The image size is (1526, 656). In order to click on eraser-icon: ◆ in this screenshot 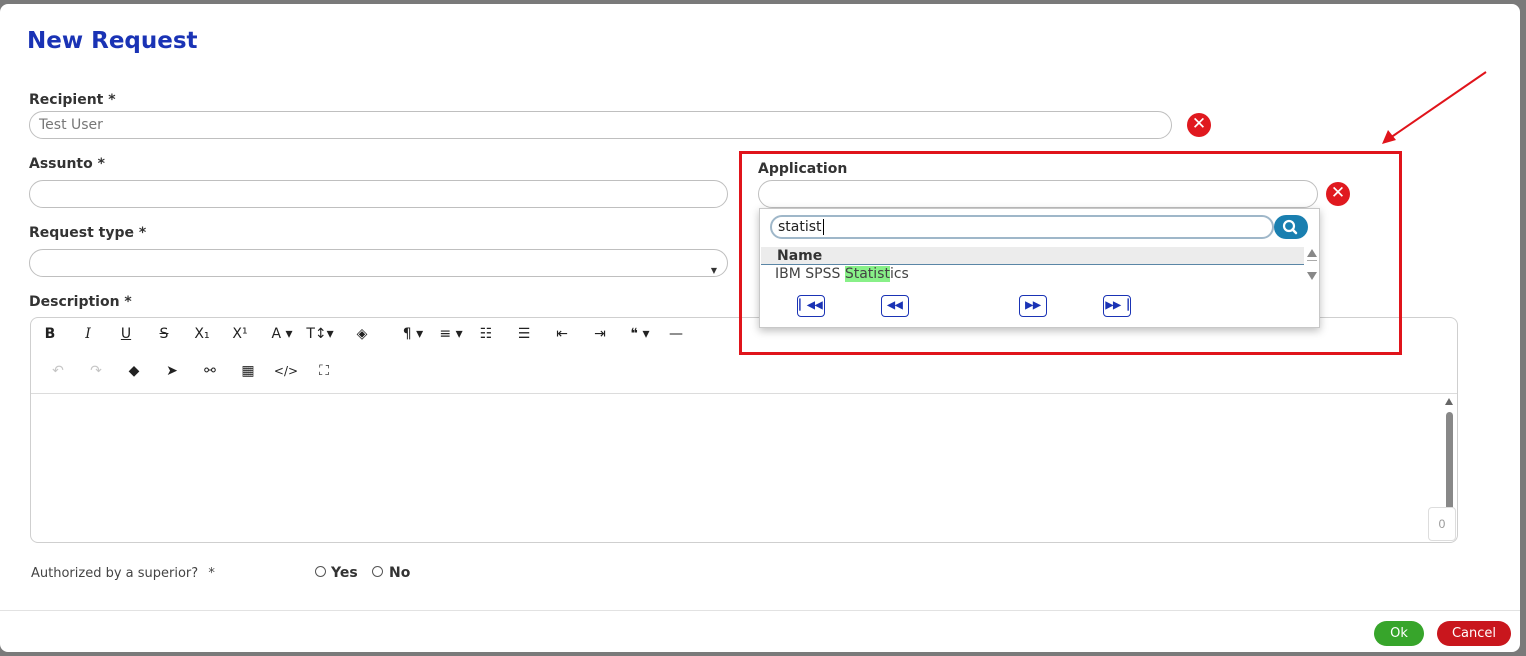, I will do `click(134, 371)`.